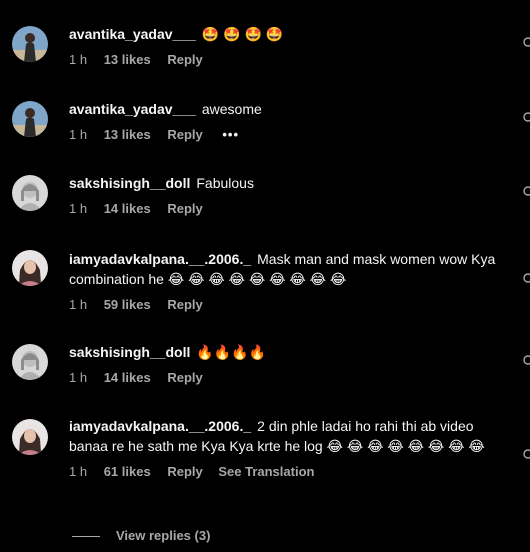  Describe the element at coordinates (127, 305) in the screenshot. I see `comment-likes: 59 likes` at that location.